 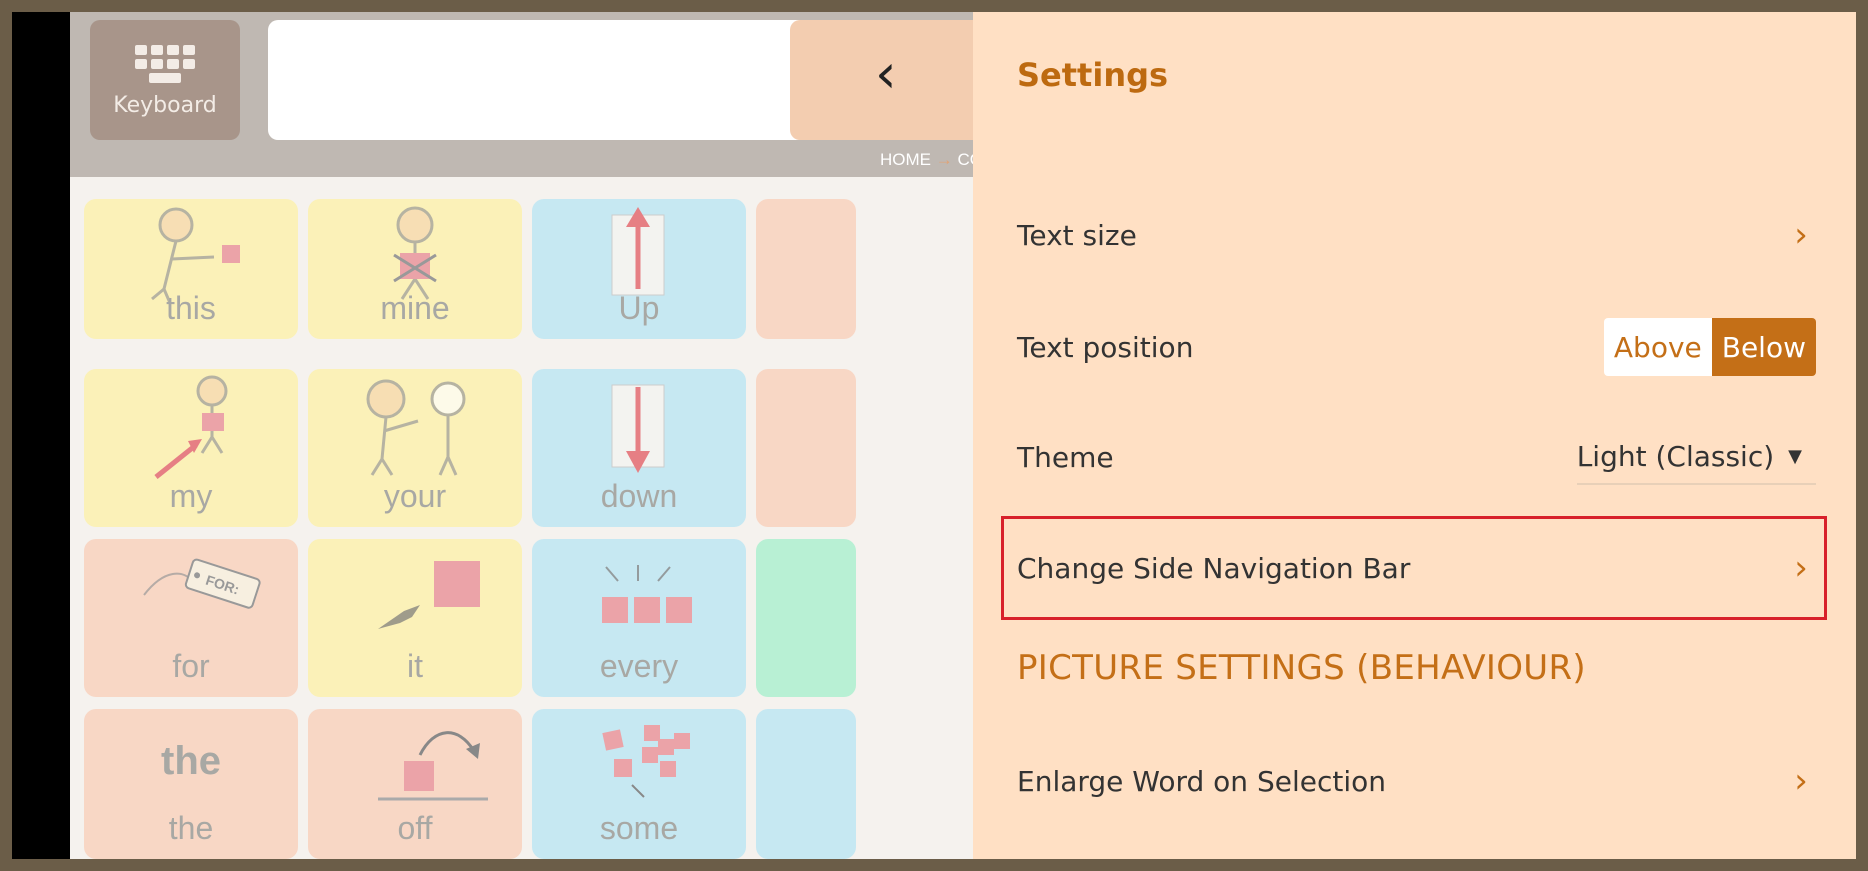 What do you see at coordinates (646, 761) in the screenshot?
I see `some-icon` at bounding box center [646, 761].